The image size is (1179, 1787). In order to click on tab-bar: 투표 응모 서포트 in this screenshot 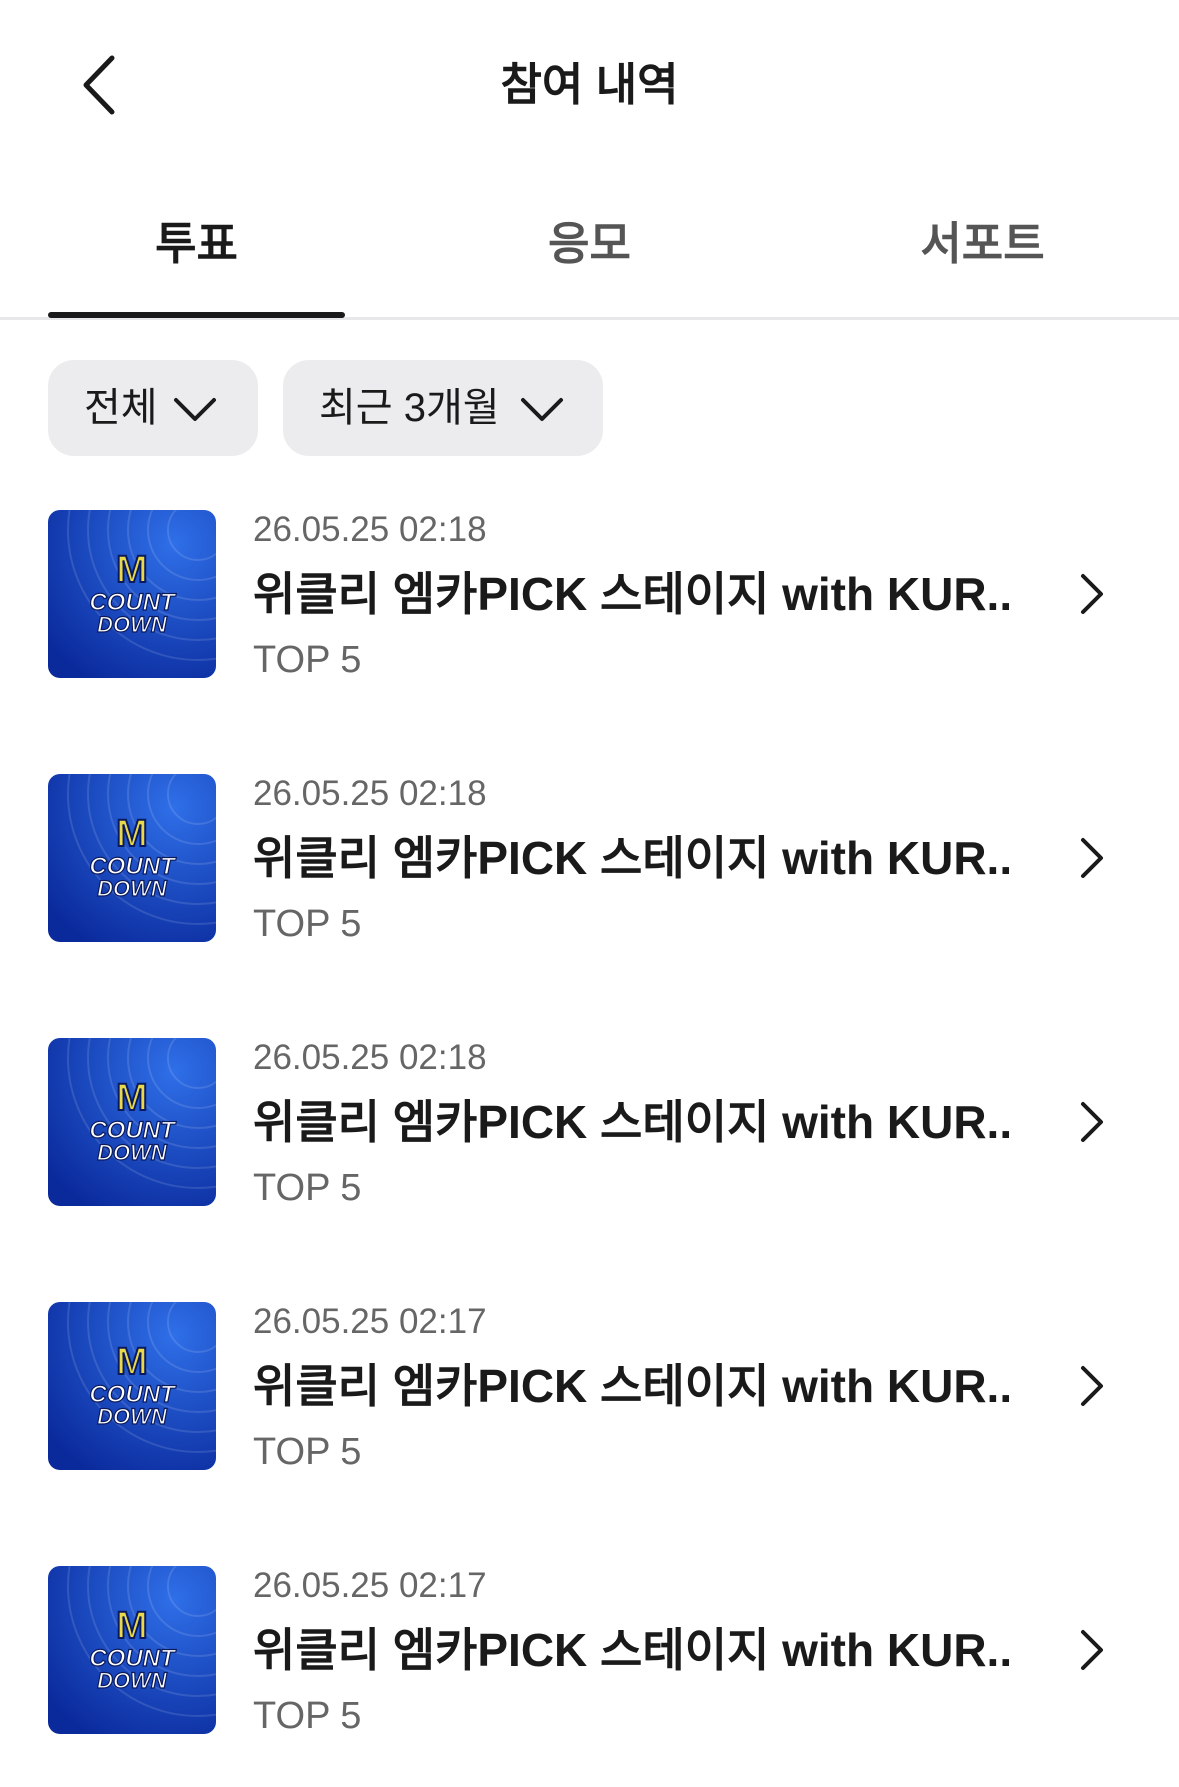, I will do `click(589, 245)`.